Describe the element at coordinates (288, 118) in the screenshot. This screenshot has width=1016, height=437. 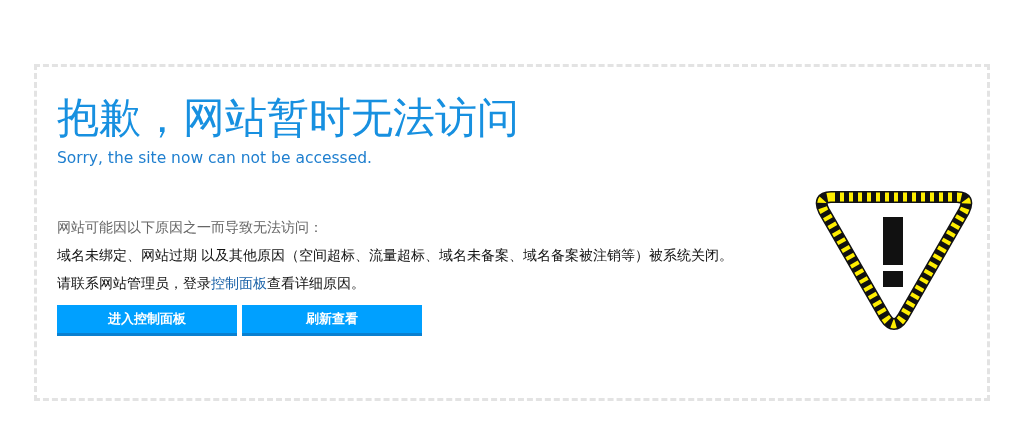
I see `page-title: 抱歉，网站暂时无法访问` at that location.